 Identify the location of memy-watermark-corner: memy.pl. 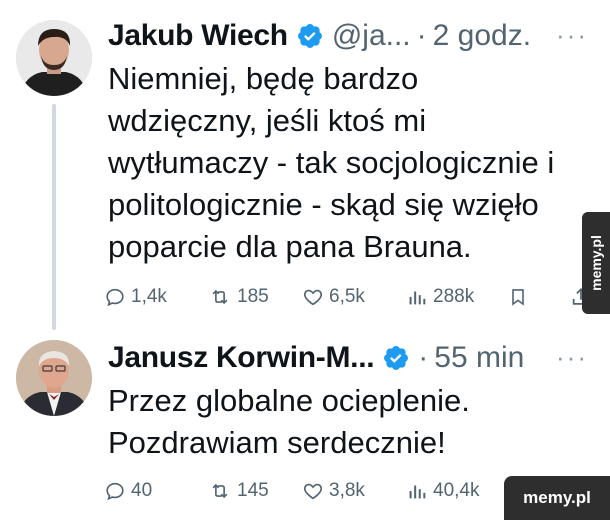
(557, 498).